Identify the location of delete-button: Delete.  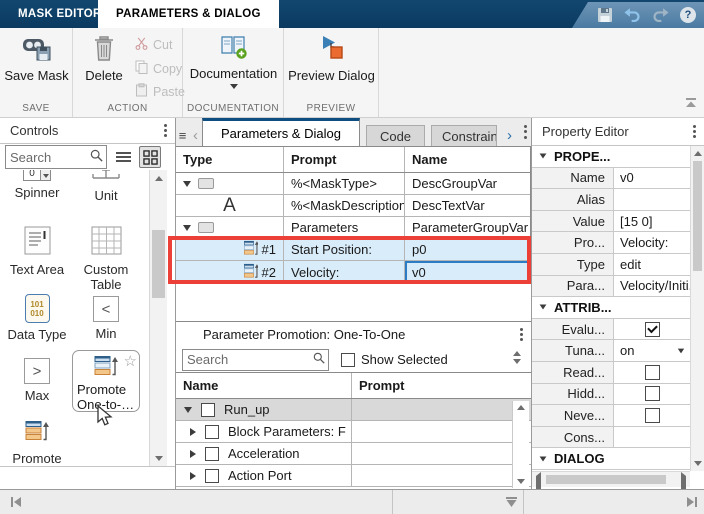
(104, 58).